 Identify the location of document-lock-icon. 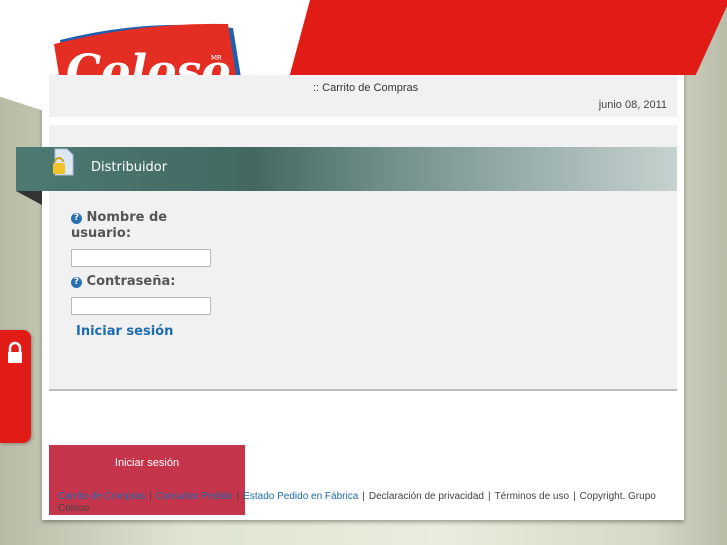
(63, 162).